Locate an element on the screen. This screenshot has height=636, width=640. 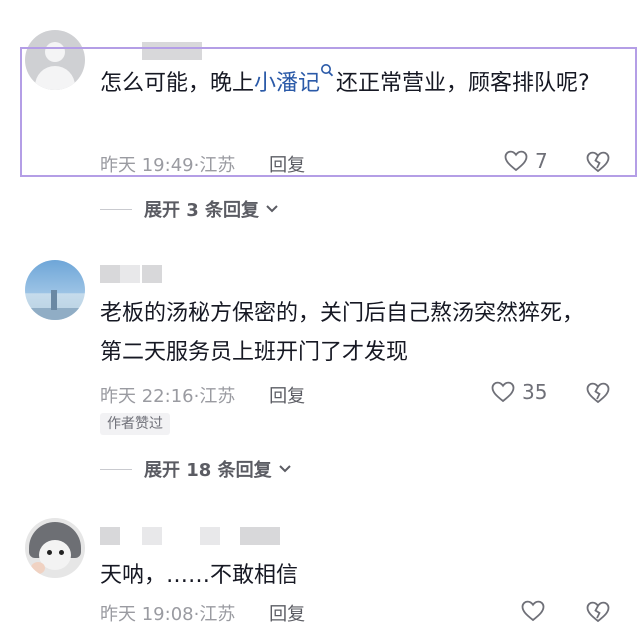
like-button is located at coordinates (536, 611).